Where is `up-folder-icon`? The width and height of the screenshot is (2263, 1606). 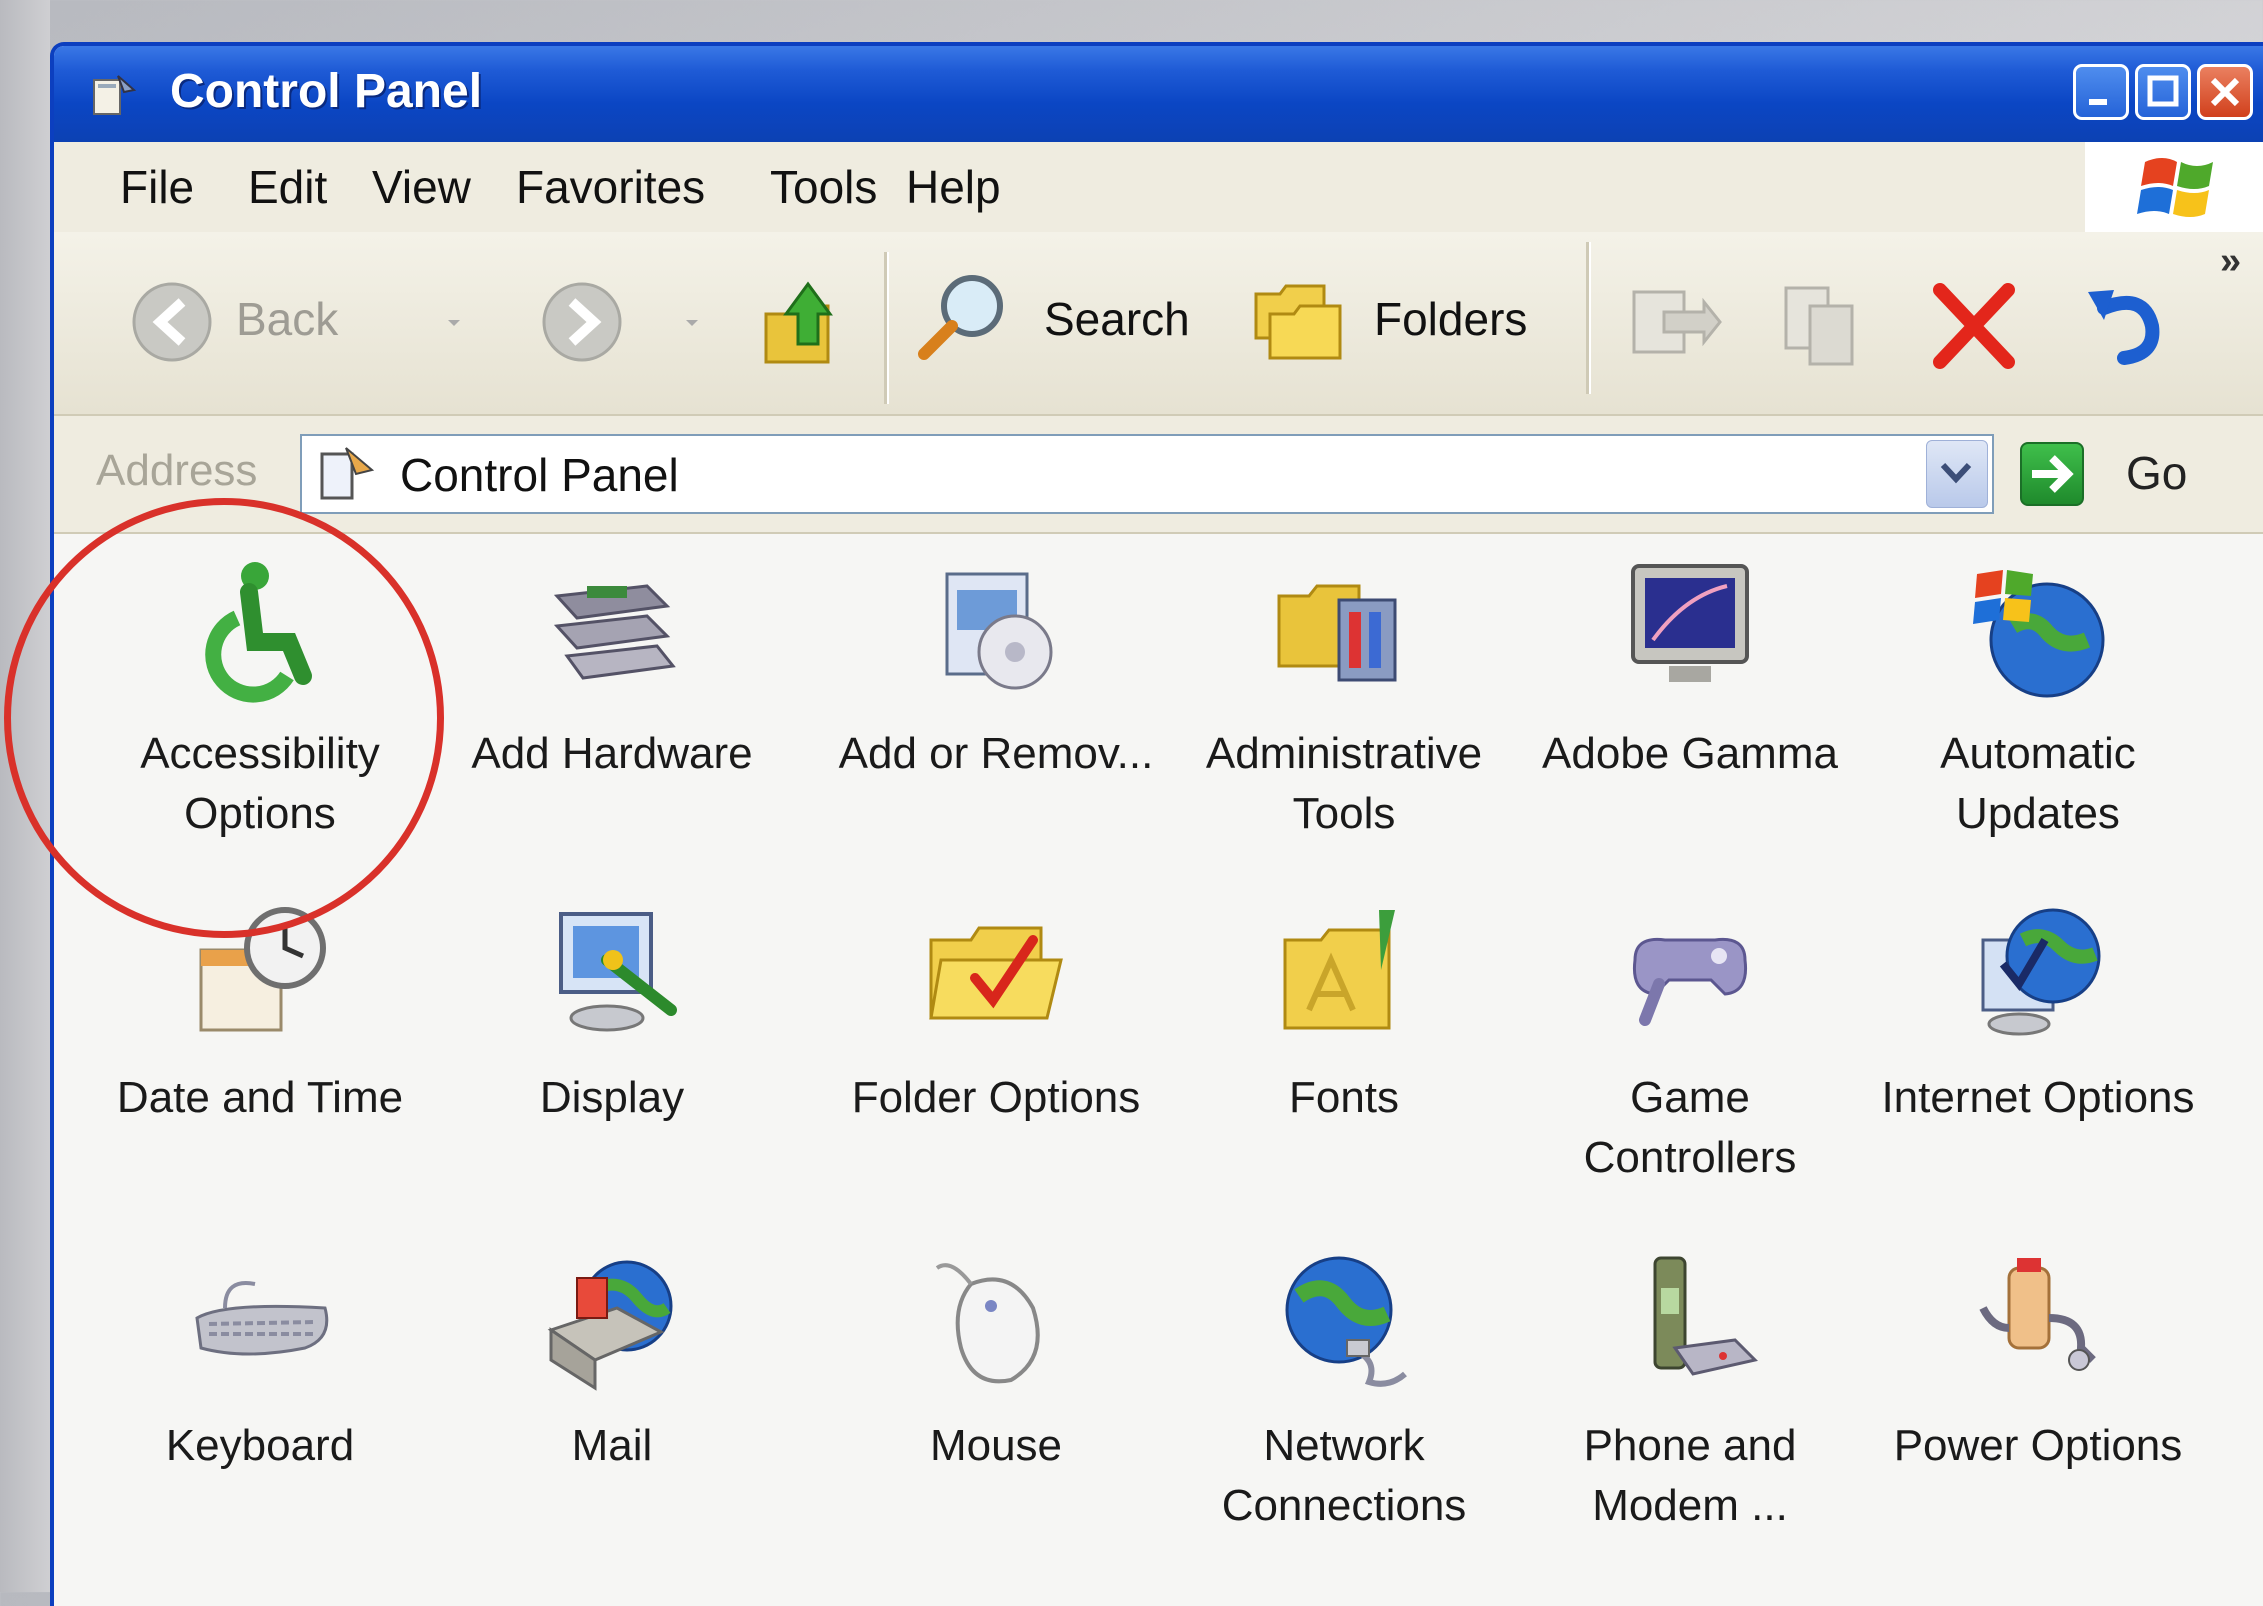 up-folder-icon is located at coordinates (806, 322).